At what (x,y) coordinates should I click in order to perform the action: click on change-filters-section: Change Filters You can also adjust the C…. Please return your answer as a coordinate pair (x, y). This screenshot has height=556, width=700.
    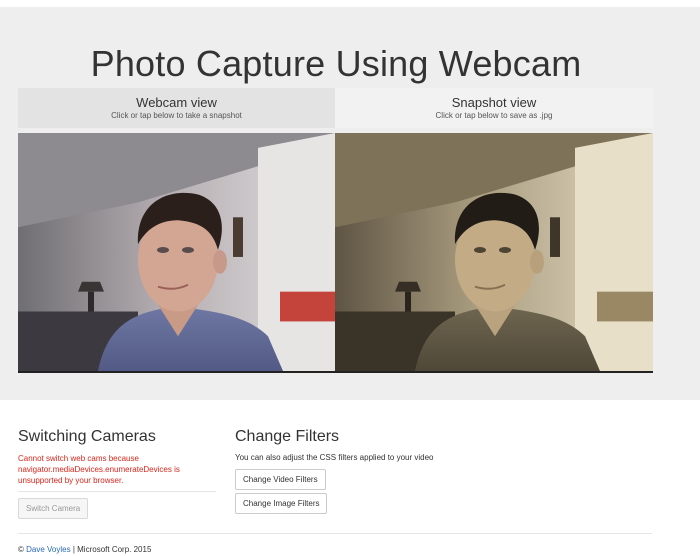
    Looking at the image, I should click on (385, 471).